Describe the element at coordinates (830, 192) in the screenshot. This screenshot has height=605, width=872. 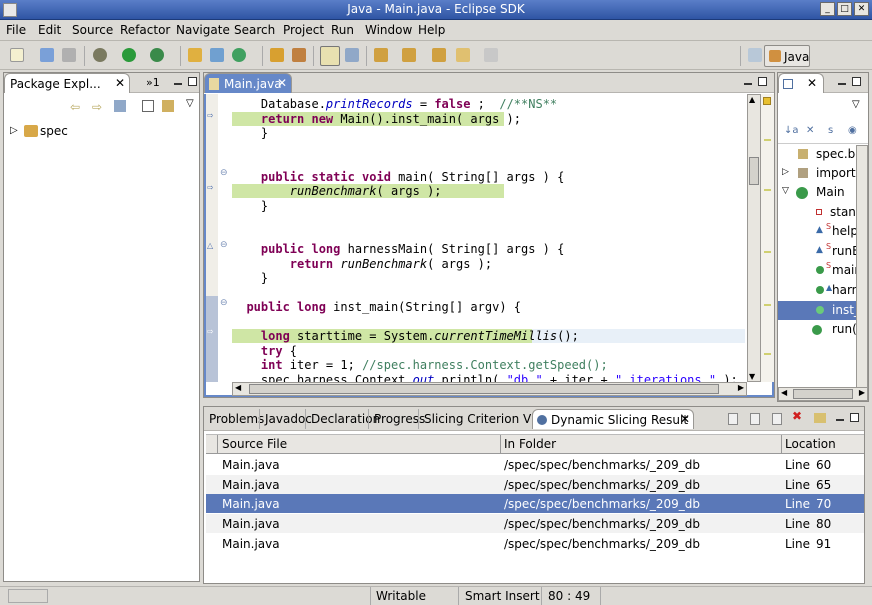
I see `outline-item: Main` at that location.